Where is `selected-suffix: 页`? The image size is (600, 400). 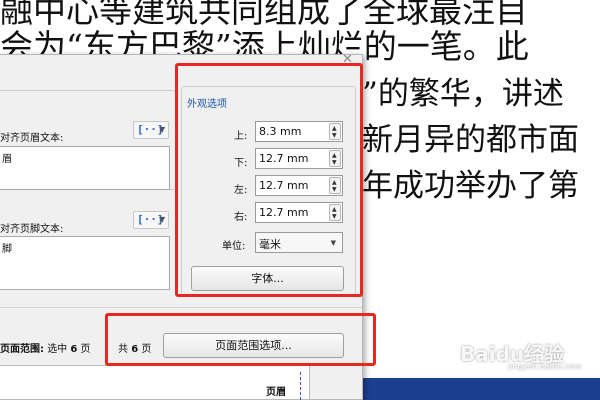 selected-suffix: 页 is located at coordinates (85, 349).